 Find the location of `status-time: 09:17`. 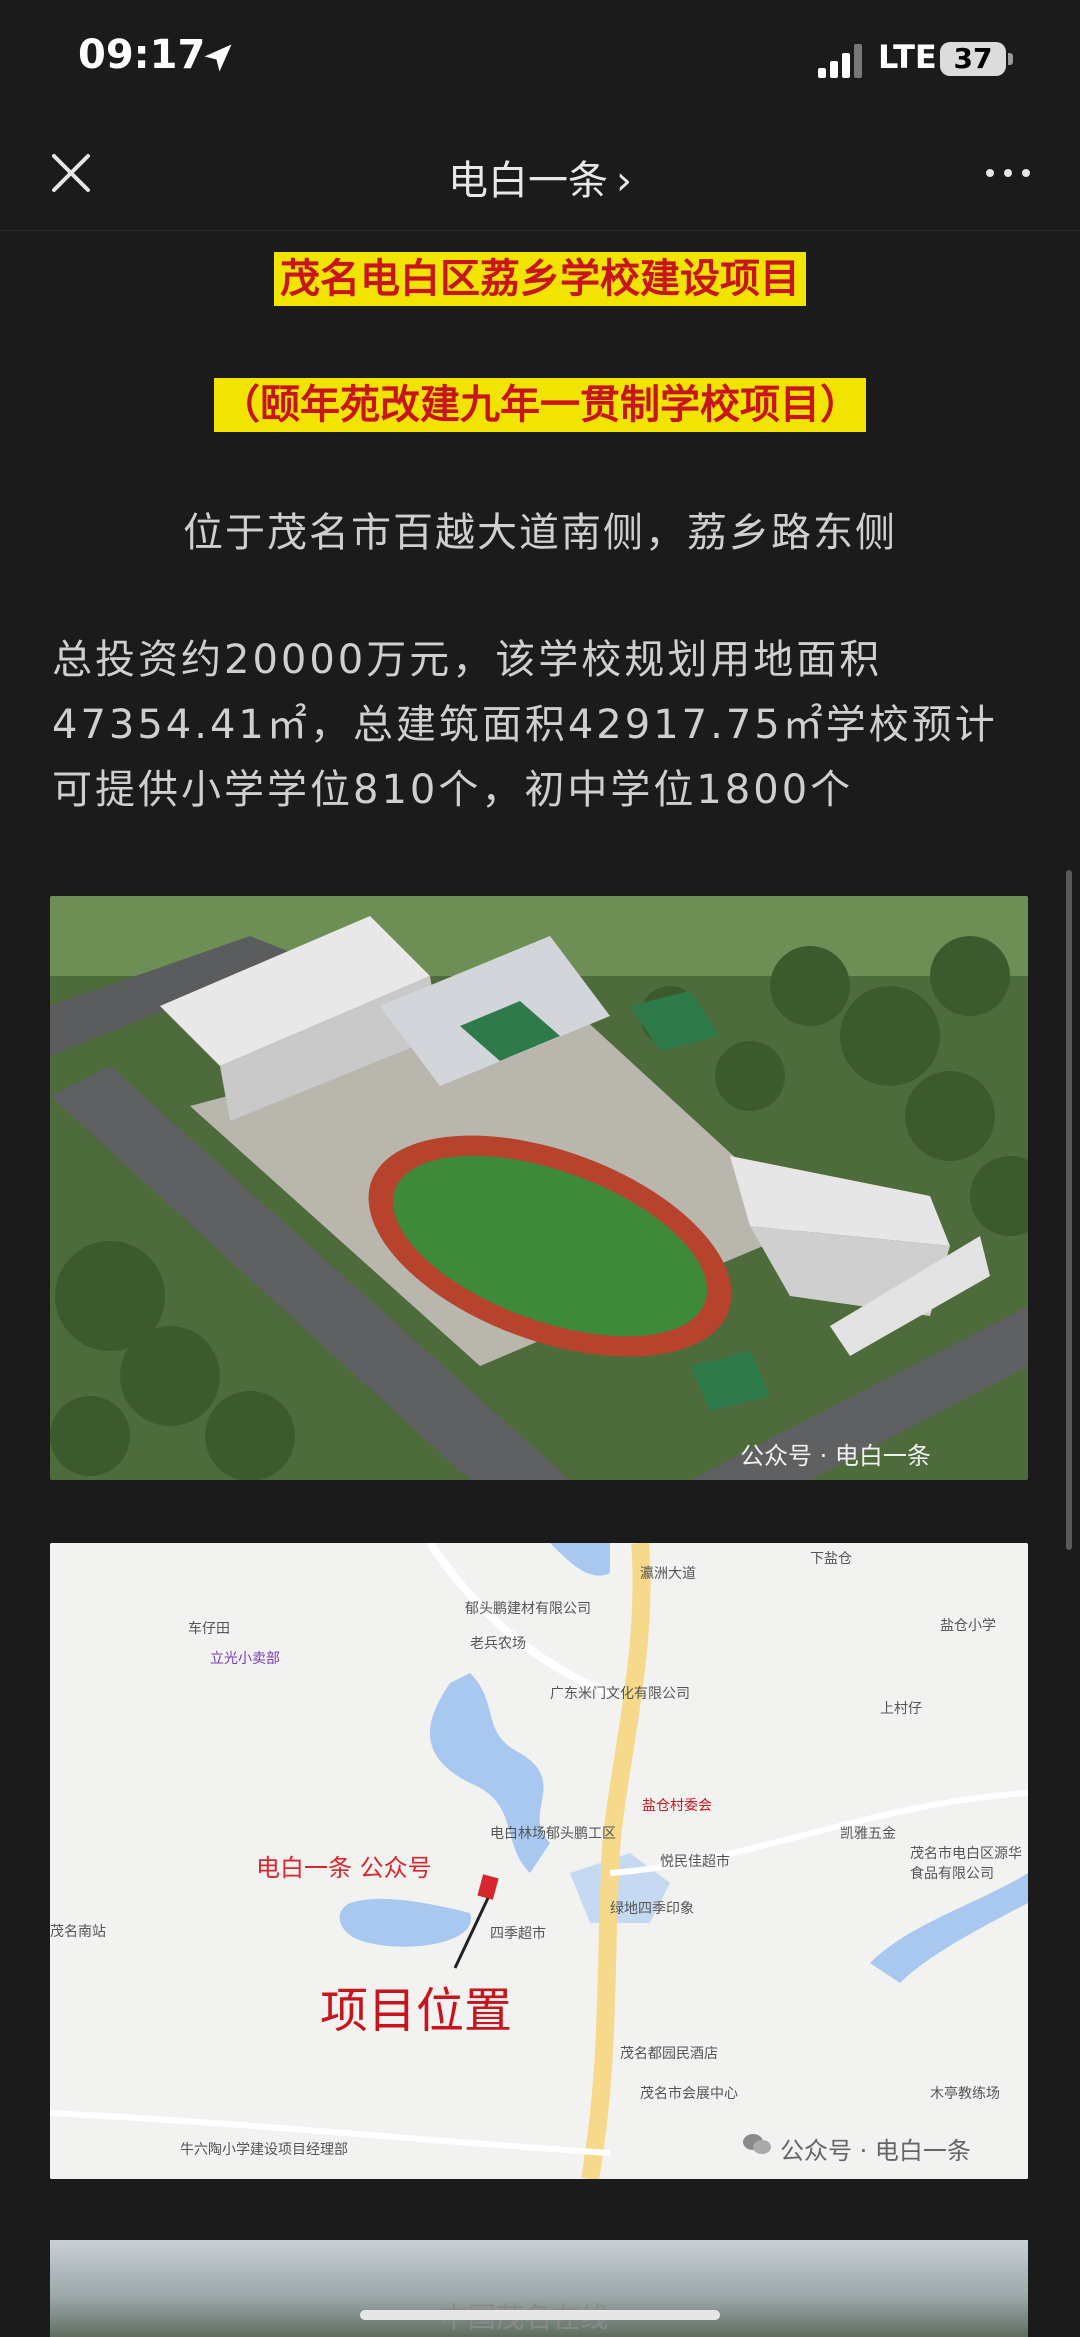

status-time: 09:17 is located at coordinates (142, 55).